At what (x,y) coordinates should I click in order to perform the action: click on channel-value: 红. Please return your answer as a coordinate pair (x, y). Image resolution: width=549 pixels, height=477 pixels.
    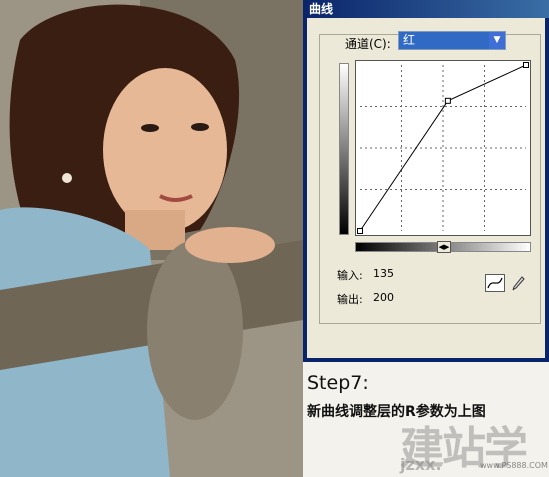
    Looking at the image, I should click on (444, 40).